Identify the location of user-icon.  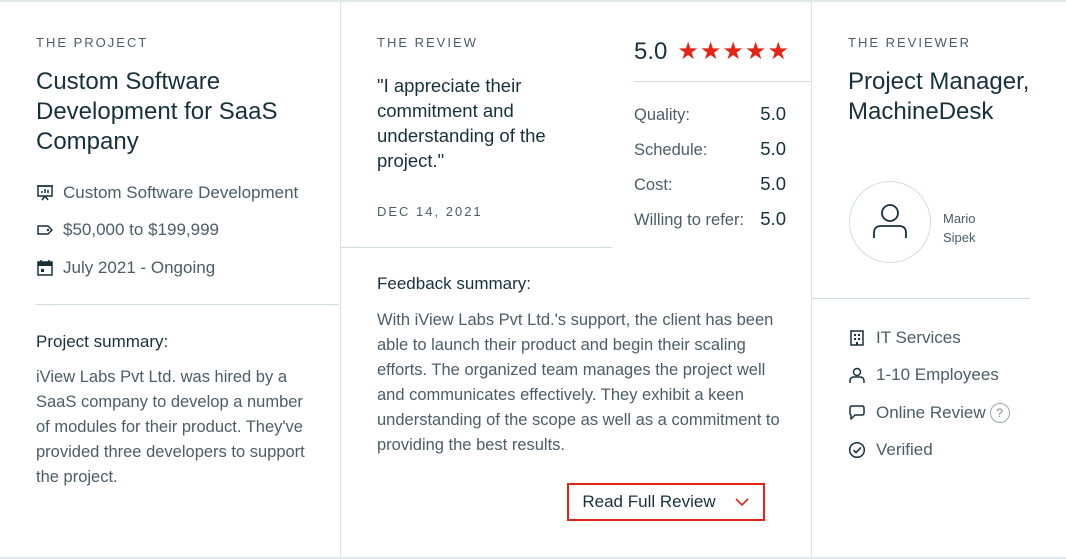
(890, 222).